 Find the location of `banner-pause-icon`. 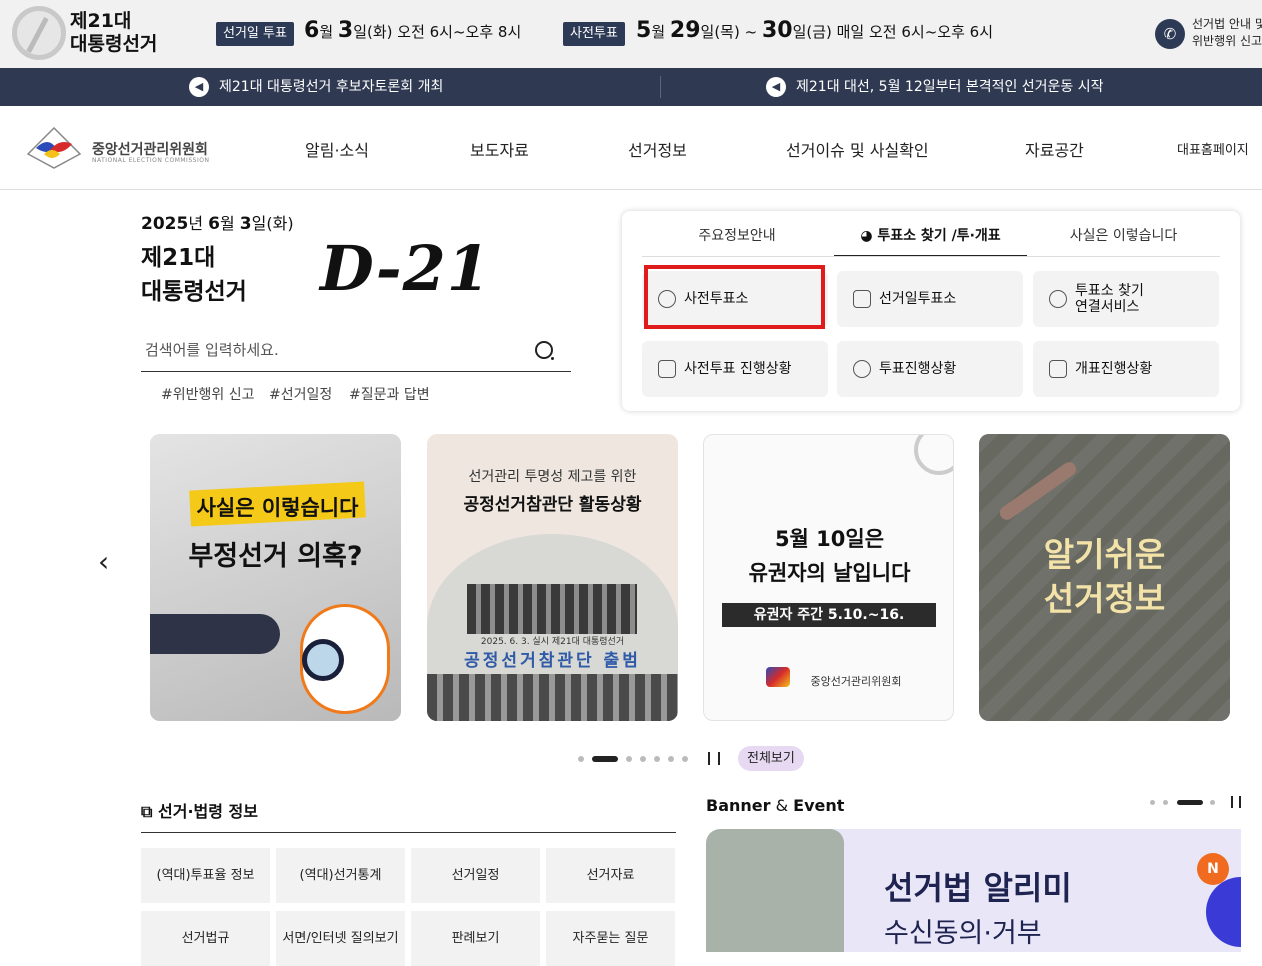

banner-pause-icon is located at coordinates (1236, 802).